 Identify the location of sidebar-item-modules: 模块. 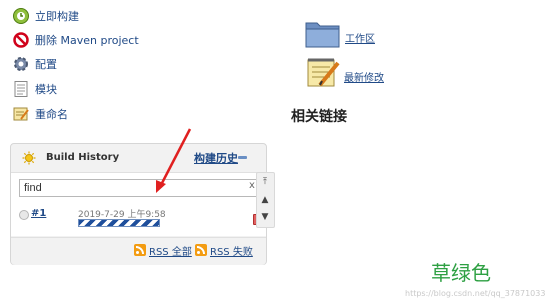
(34, 89).